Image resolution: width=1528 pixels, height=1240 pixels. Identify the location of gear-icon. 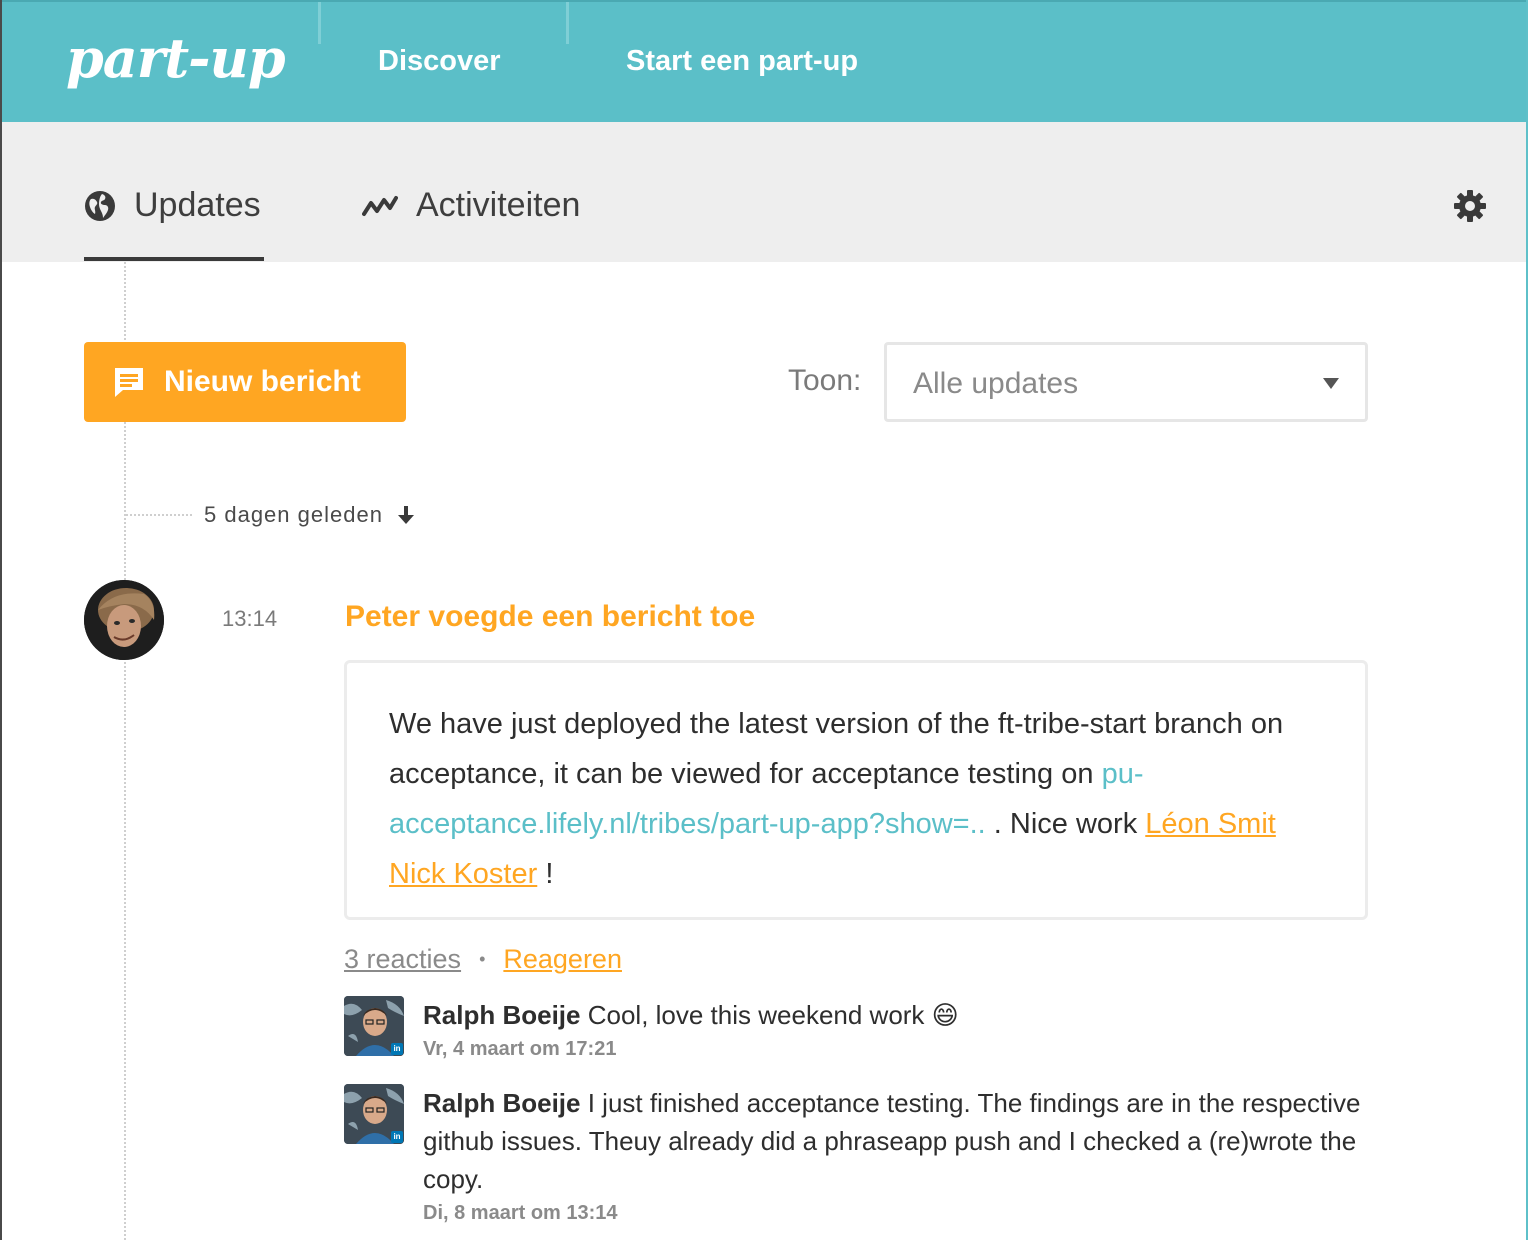
(1470, 208).